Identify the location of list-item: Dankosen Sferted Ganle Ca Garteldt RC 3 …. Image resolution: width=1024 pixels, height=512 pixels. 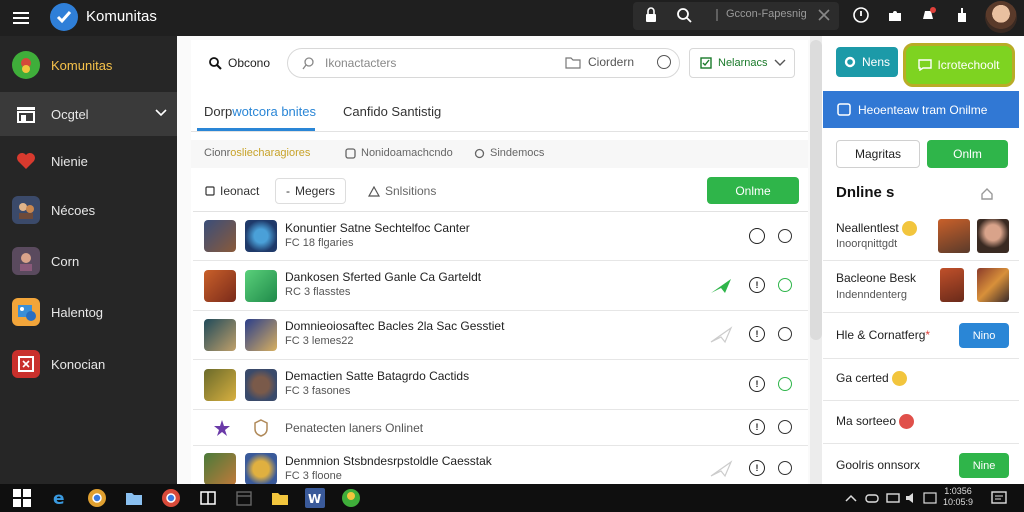
(500, 286).